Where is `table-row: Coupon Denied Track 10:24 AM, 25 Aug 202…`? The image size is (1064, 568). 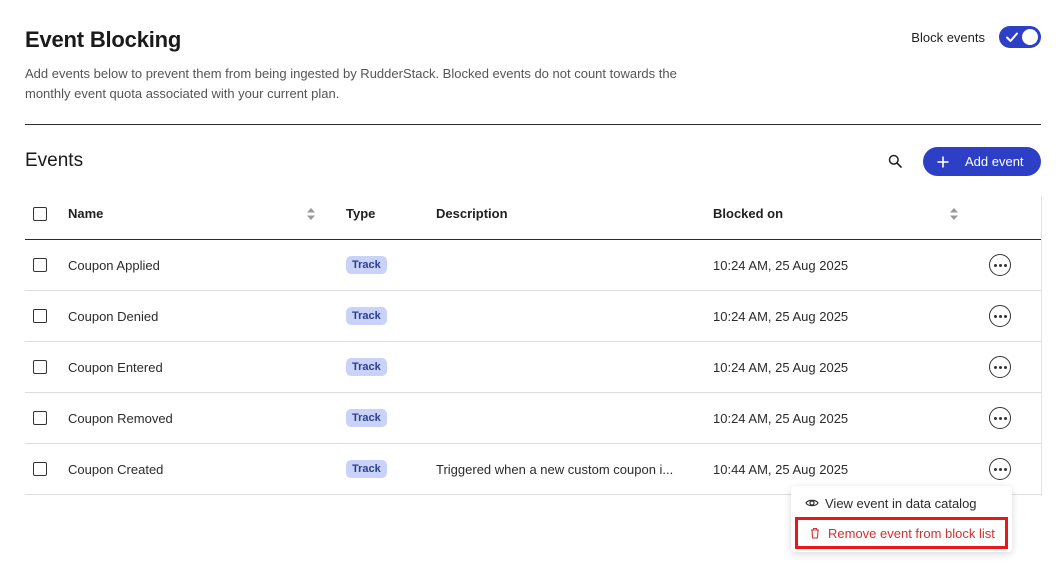
table-row: Coupon Denied Track 10:24 AM, 25 Aug 202… is located at coordinates (533, 316).